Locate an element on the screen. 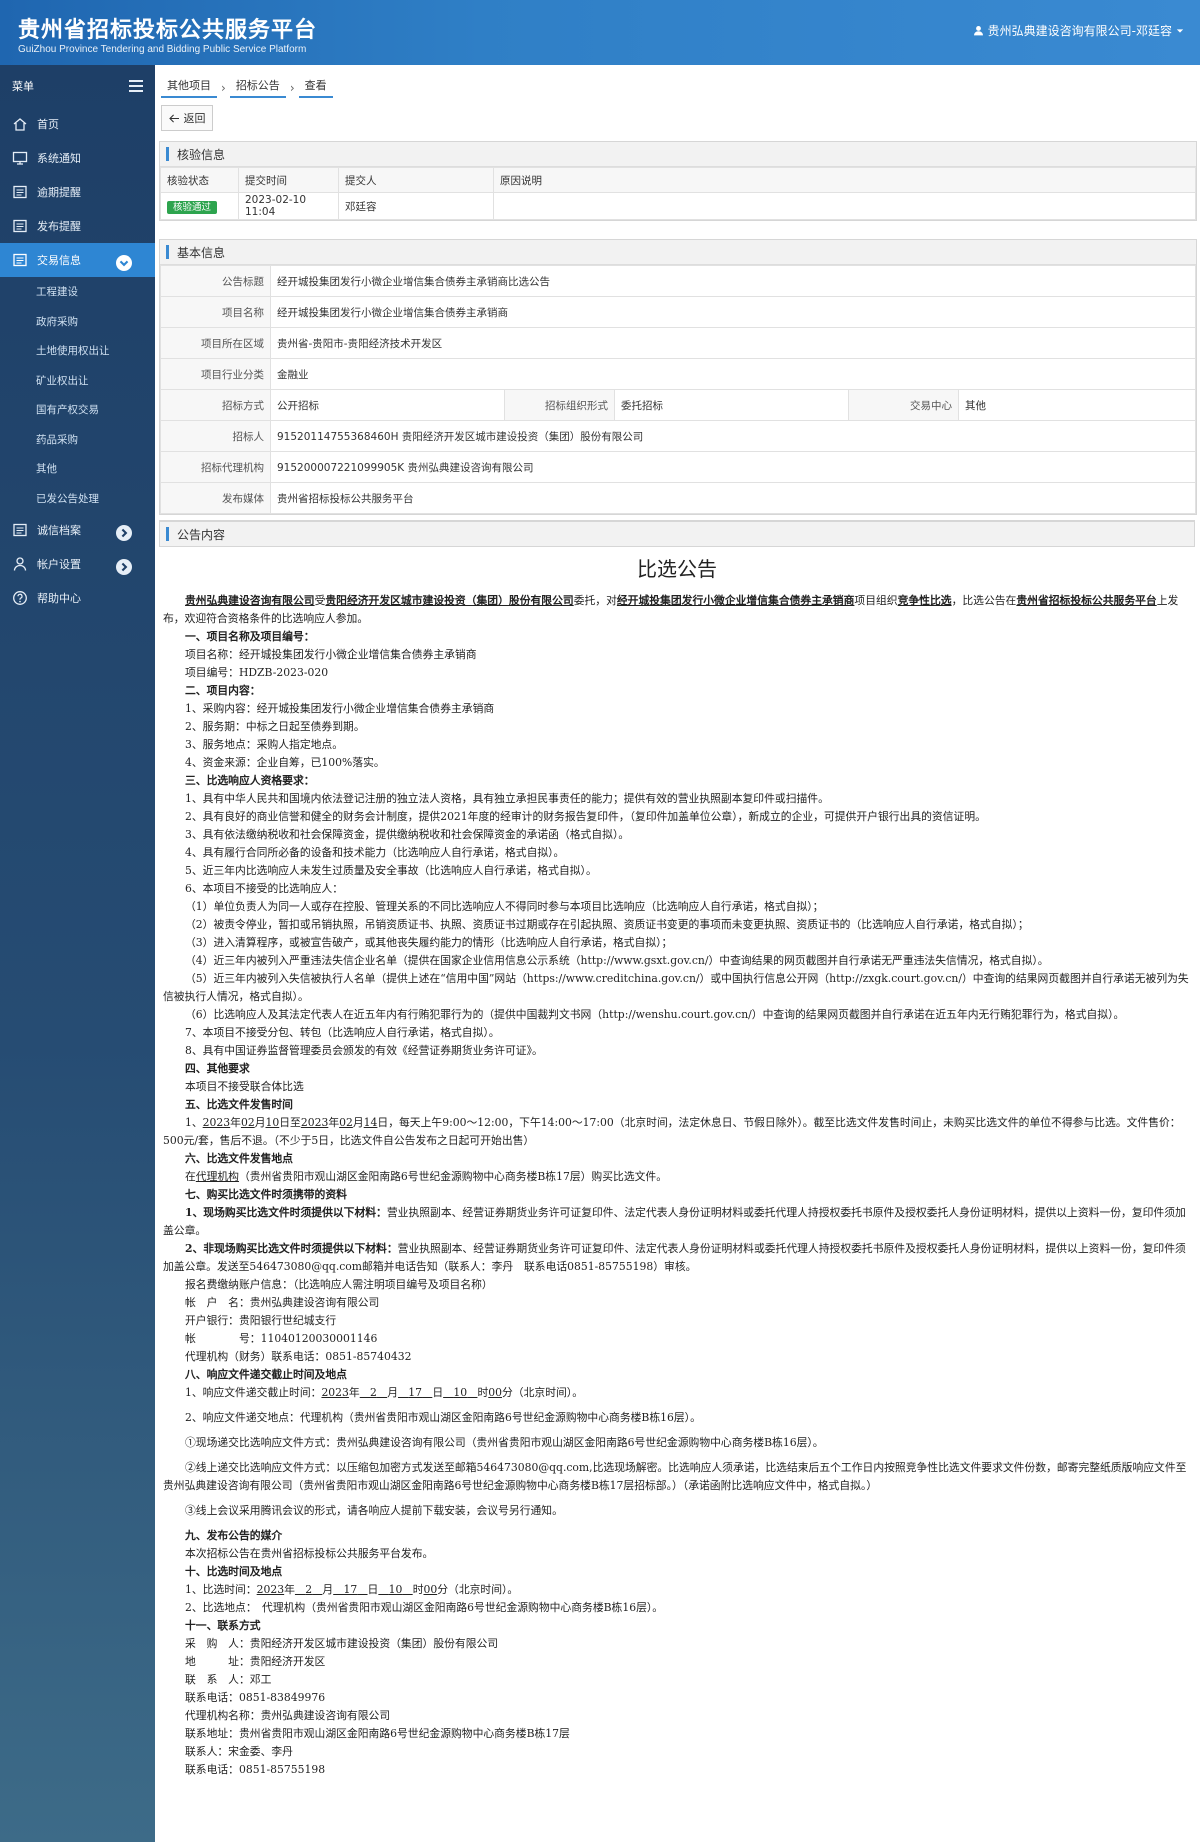  sidebar-item-home: 首页 is located at coordinates (77, 124).